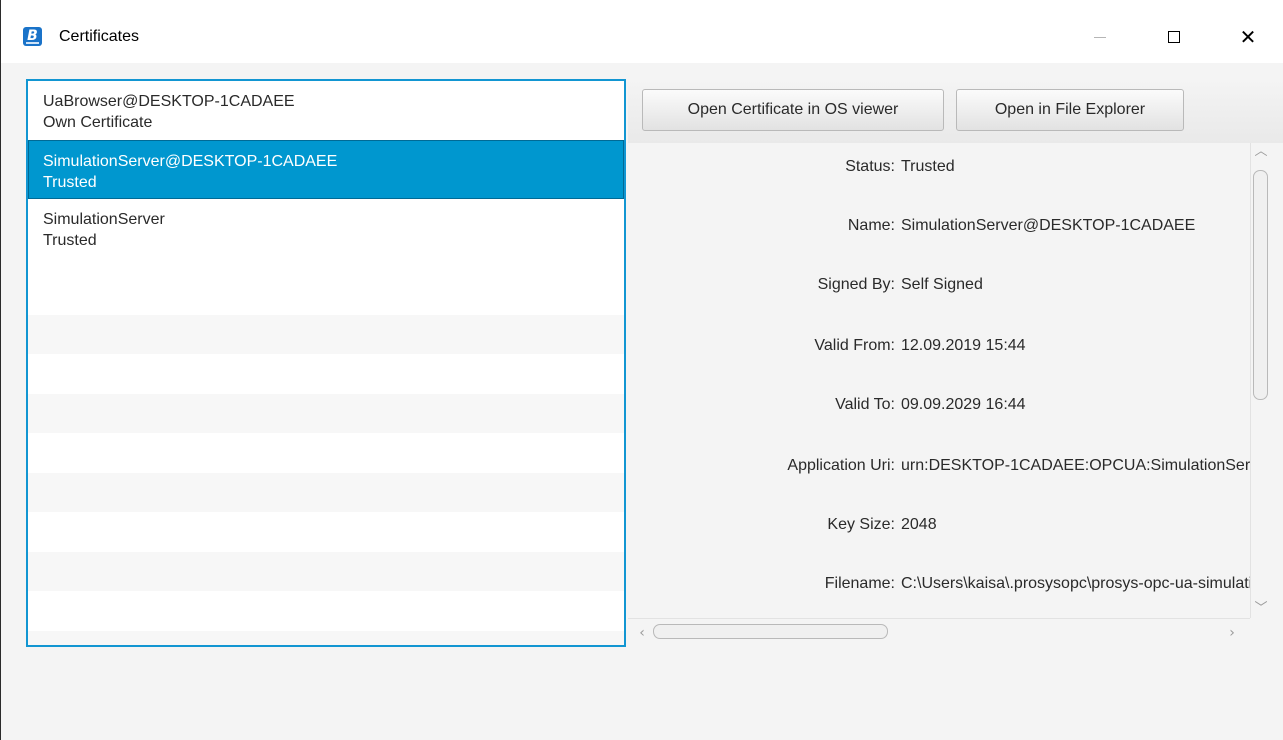 This screenshot has height=740, width=1283. Describe the element at coordinates (939, 525) in the screenshot. I see `detail-row-key-size: Key Size: 2048` at that location.